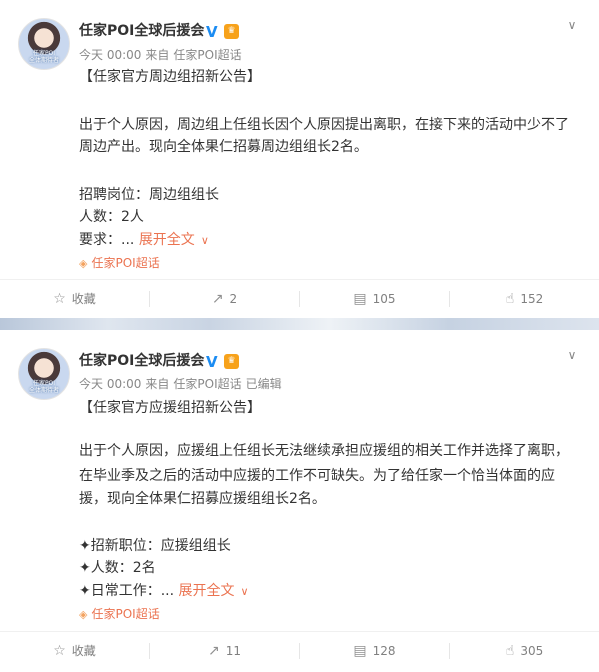 This screenshot has height=672, width=599. What do you see at coordinates (224, 651) in the screenshot?
I see `repost-button: ↗ 11` at bounding box center [224, 651].